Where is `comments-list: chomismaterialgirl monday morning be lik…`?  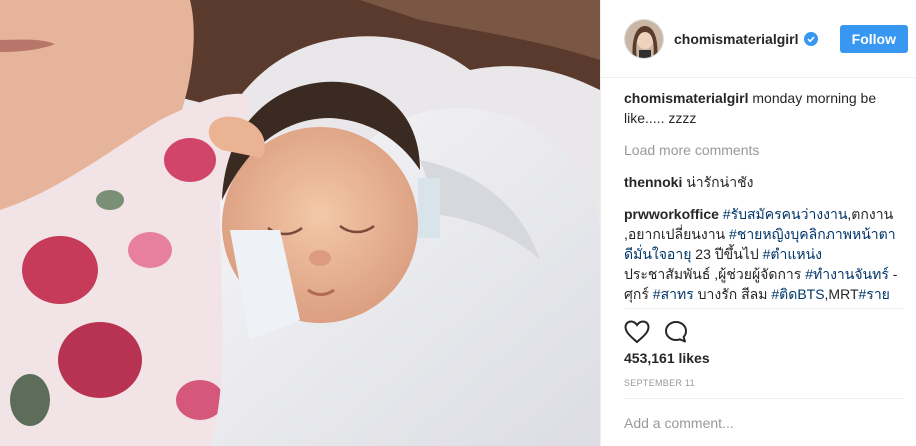
comments-list: chomismaterialgirl monday morning be lik… is located at coordinates (764, 197).